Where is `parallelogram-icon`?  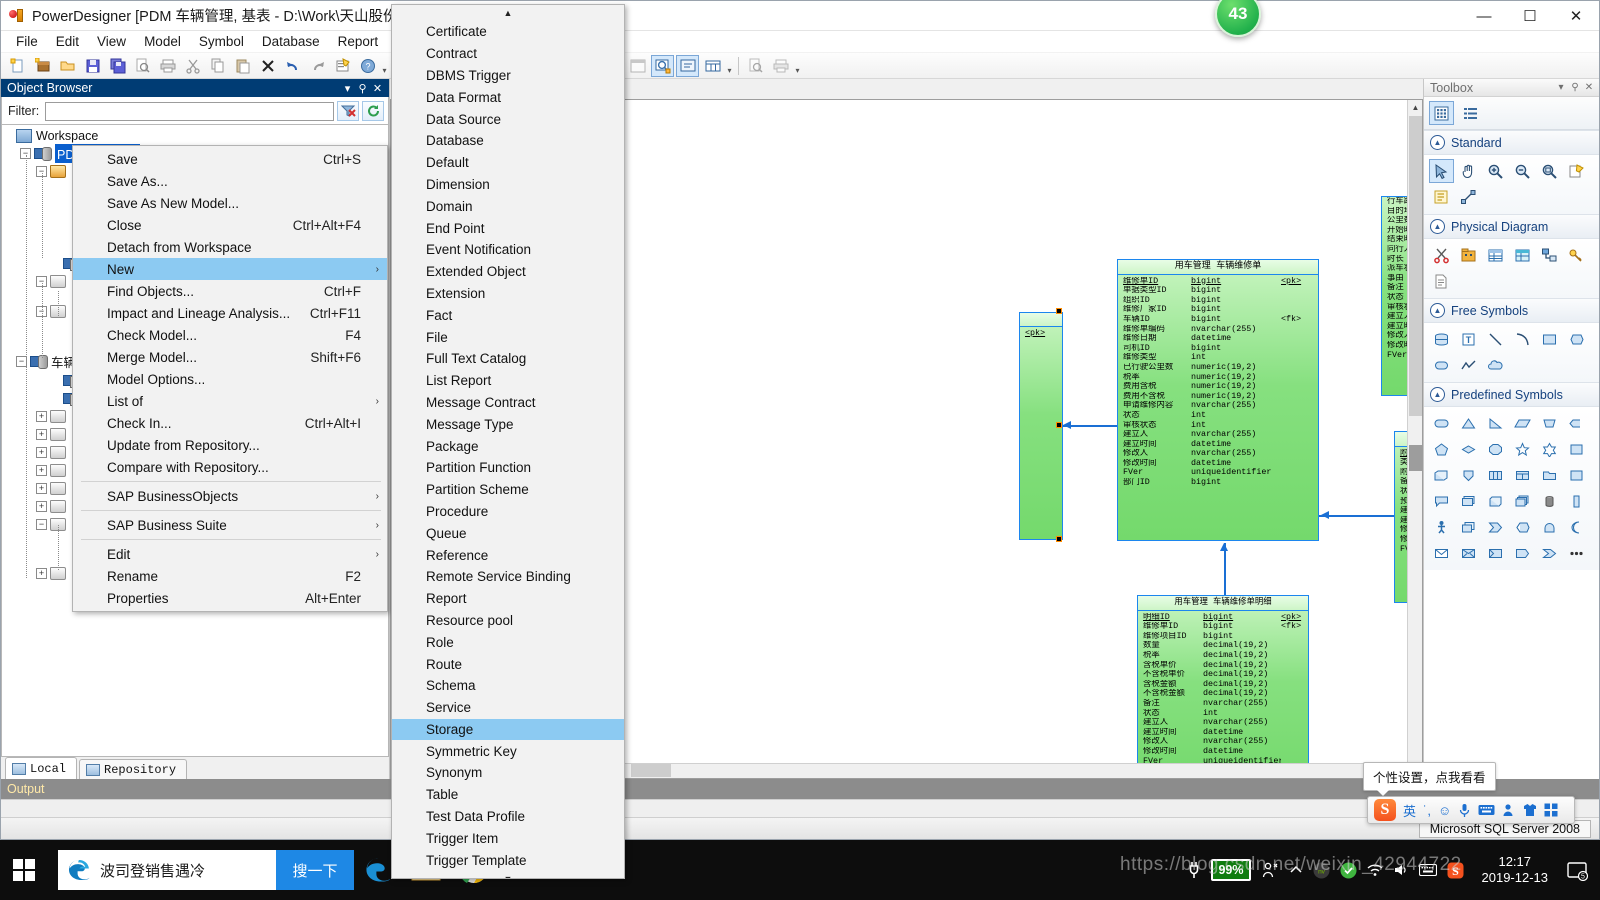 parallelogram-icon is located at coordinates (1522, 423).